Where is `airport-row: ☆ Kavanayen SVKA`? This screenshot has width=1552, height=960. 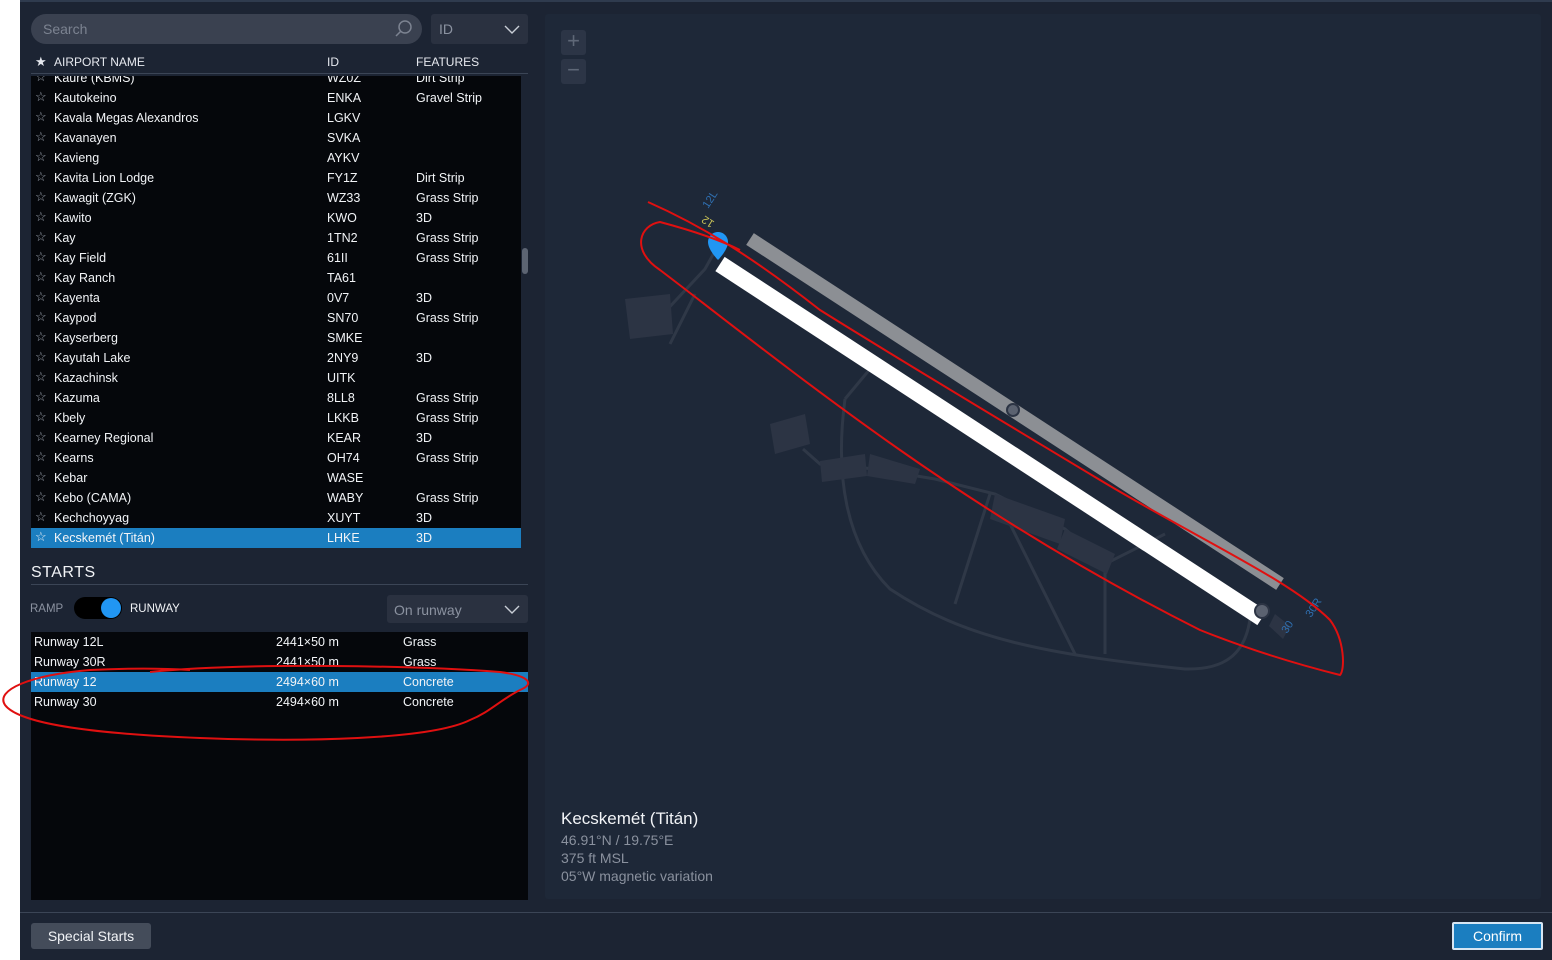
airport-row: ☆ Kavanayen SVKA is located at coordinates (276, 138).